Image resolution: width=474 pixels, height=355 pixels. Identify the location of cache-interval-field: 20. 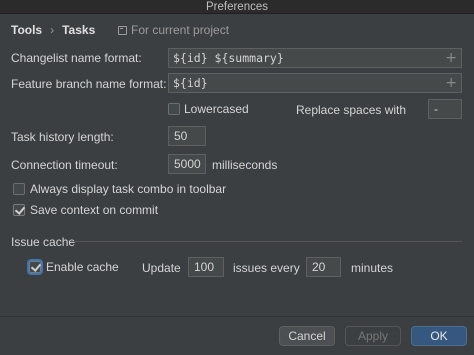
(323, 267).